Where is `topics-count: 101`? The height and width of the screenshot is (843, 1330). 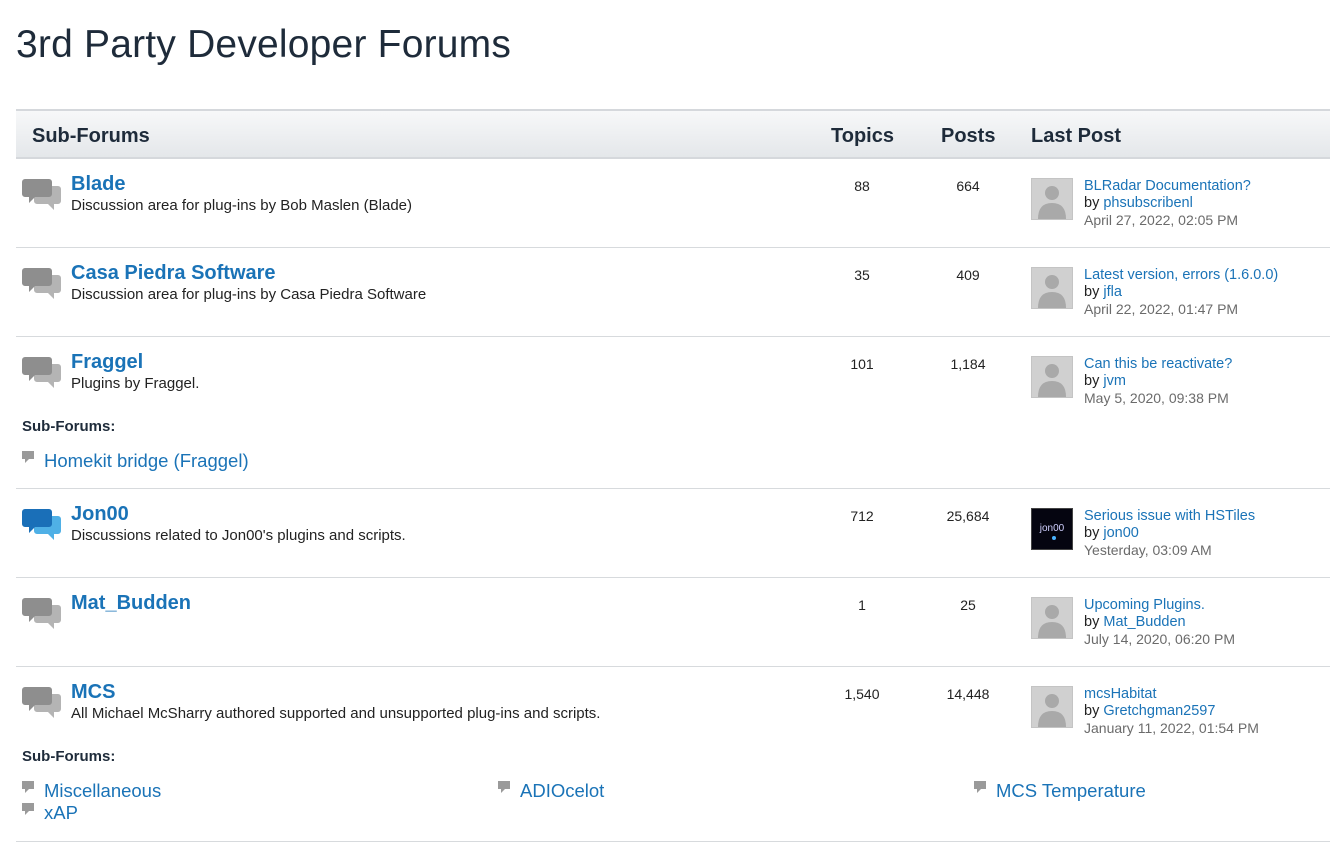 topics-count: 101 is located at coordinates (862, 364).